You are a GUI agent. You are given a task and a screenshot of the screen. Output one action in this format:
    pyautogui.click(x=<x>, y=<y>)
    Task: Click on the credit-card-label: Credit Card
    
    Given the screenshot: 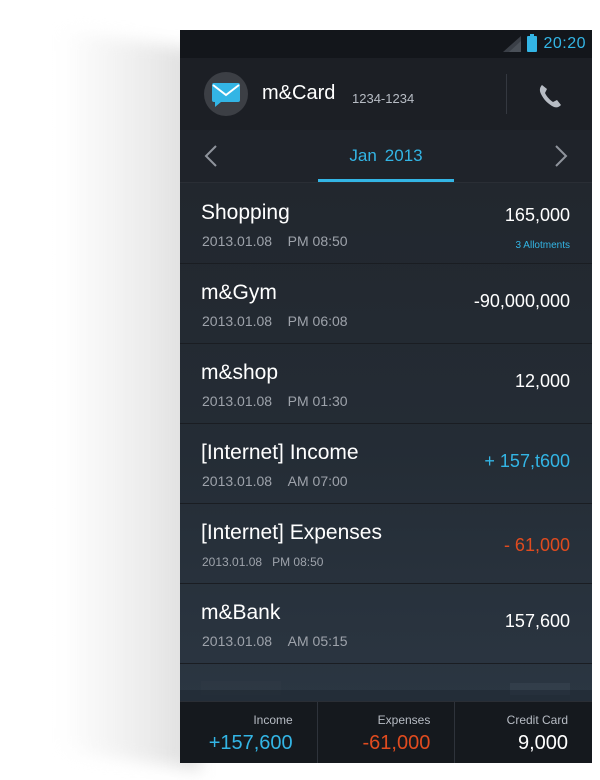 What is the action you would take?
    pyautogui.click(x=537, y=720)
    